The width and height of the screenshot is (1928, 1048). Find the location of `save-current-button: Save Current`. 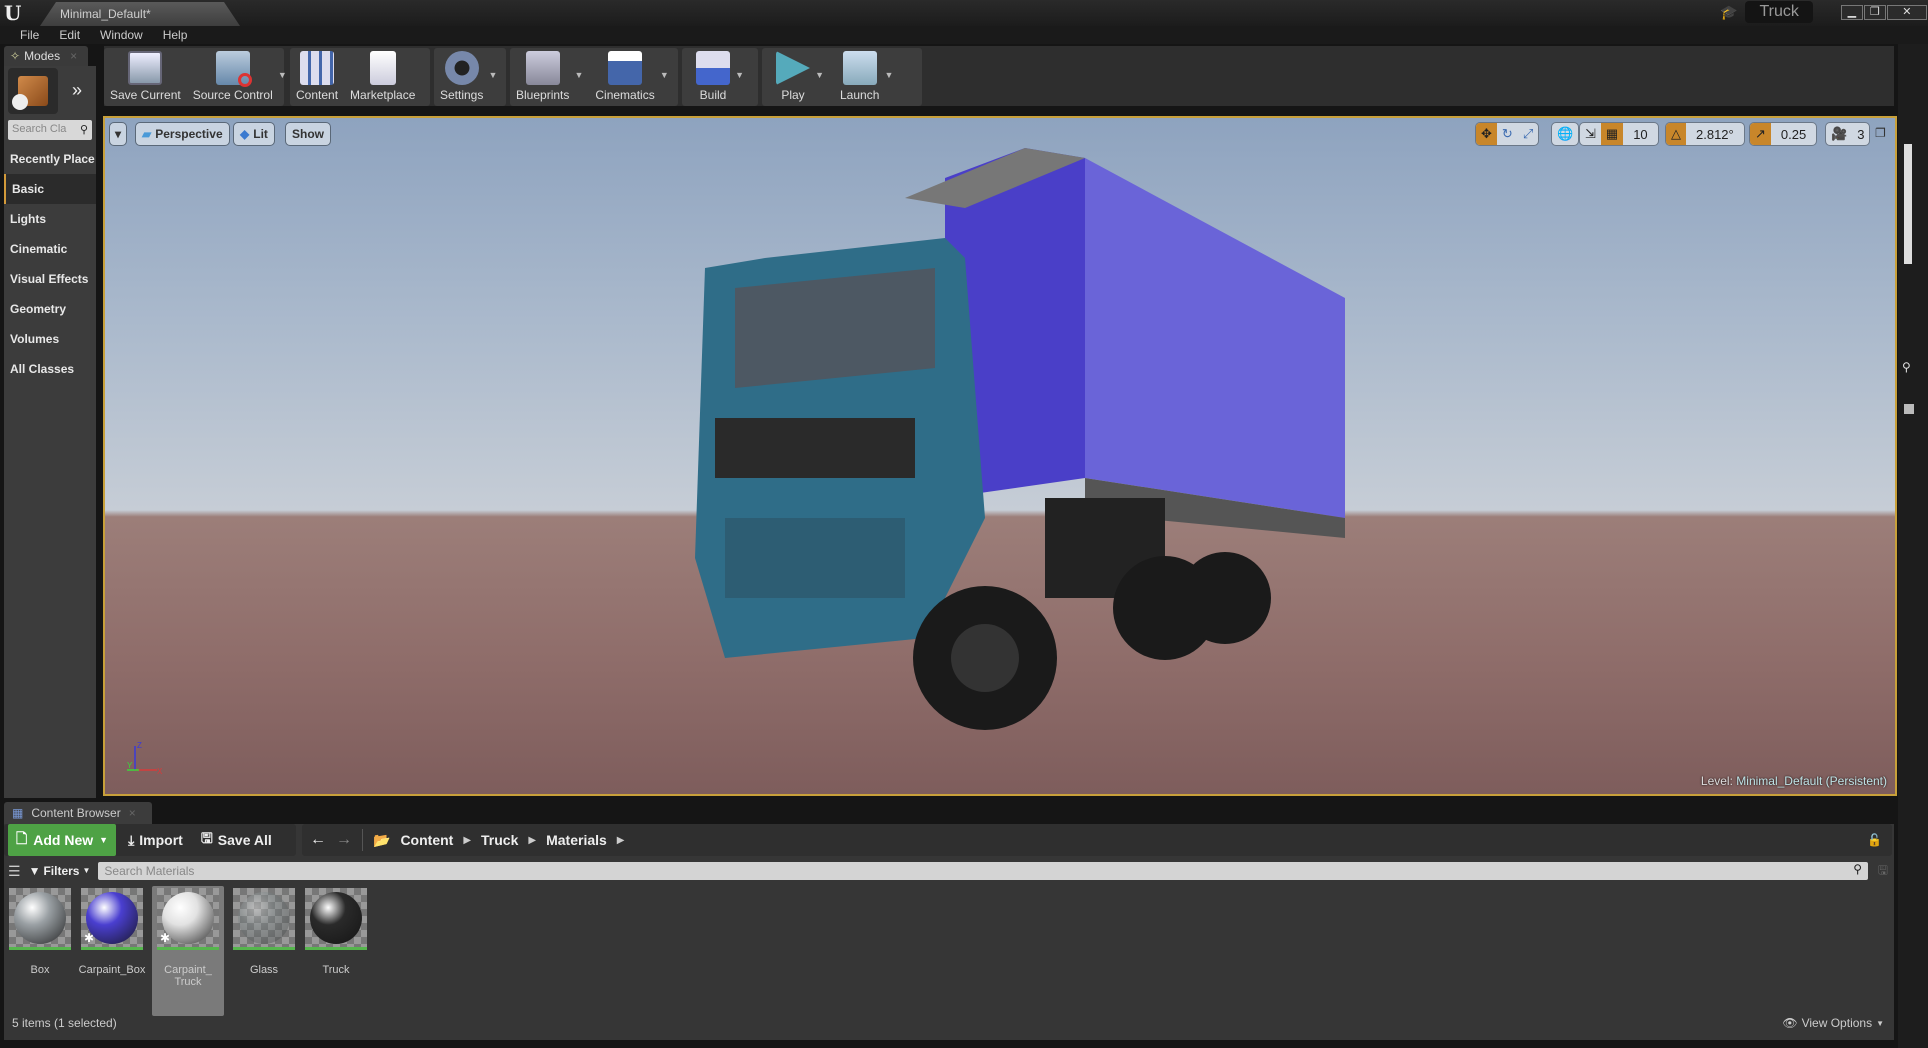

save-current-button: Save Current is located at coordinates (145, 77).